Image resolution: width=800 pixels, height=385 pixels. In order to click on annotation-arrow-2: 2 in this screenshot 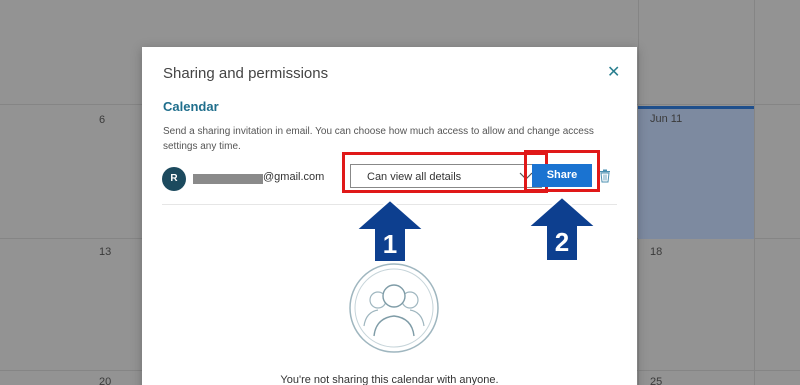, I will do `click(562, 228)`.